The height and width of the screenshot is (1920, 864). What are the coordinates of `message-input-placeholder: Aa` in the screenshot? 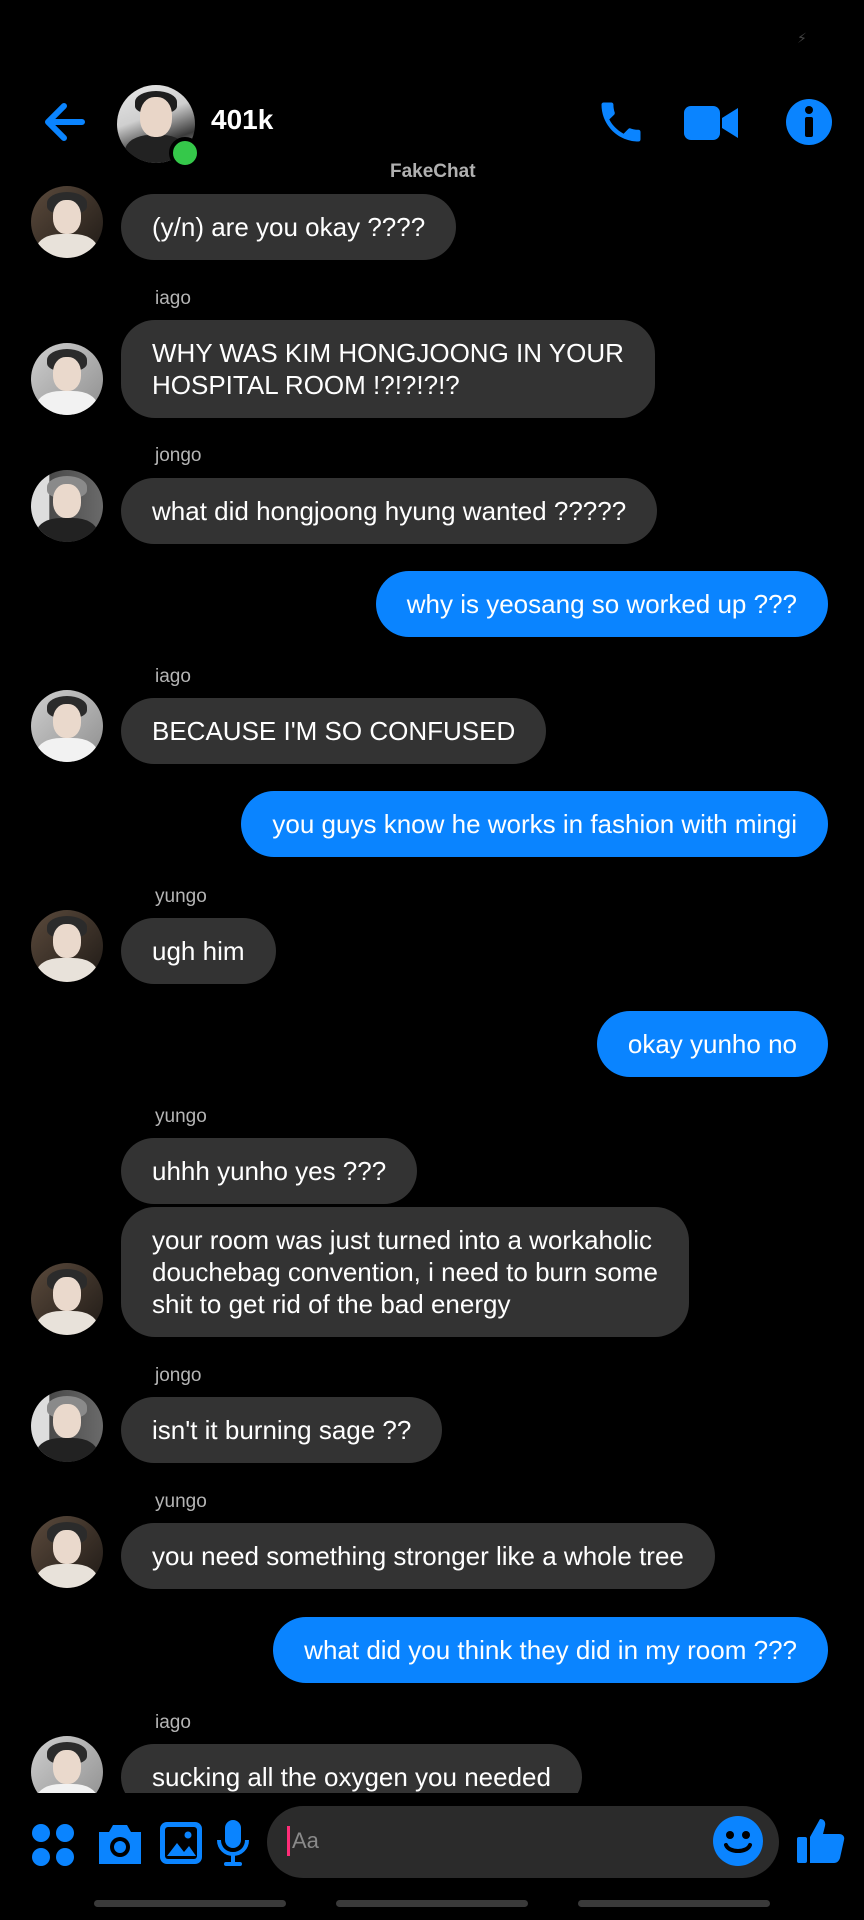 It's located at (303, 1841).